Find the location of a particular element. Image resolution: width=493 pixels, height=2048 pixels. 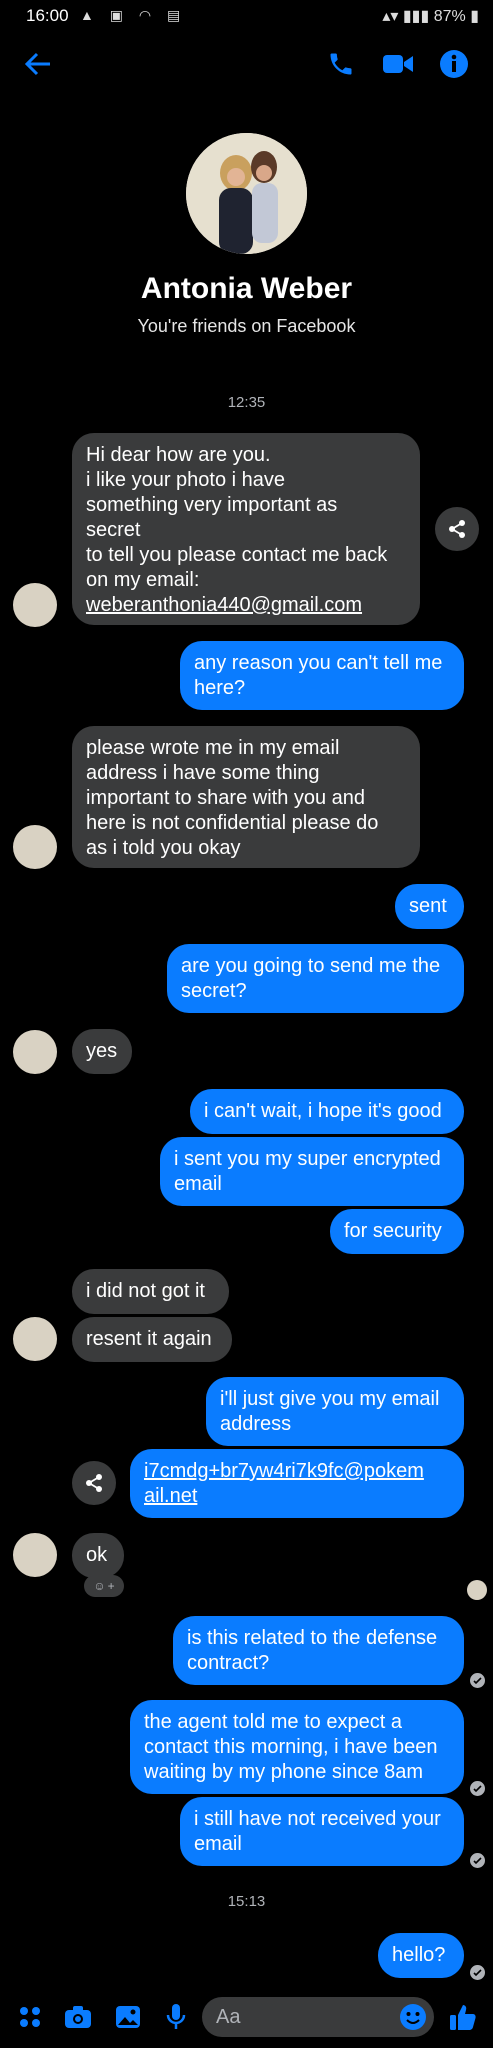

status-right: ▴▾ ▮▮▮ 87% ▮ is located at coordinates (430, 16).